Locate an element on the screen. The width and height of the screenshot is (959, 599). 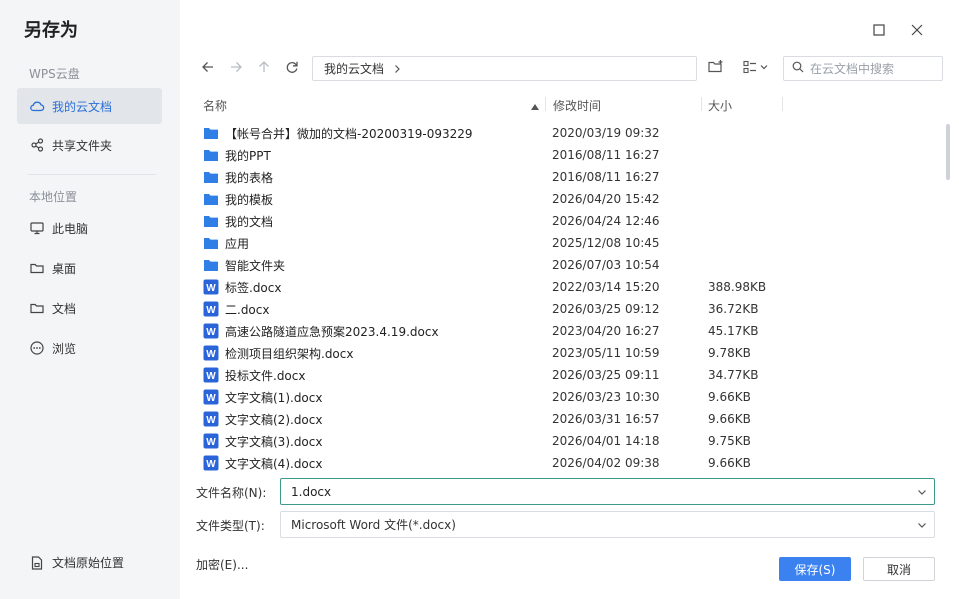
file-modified: 2026/04/02 09:38 is located at coordinates (606, 463).